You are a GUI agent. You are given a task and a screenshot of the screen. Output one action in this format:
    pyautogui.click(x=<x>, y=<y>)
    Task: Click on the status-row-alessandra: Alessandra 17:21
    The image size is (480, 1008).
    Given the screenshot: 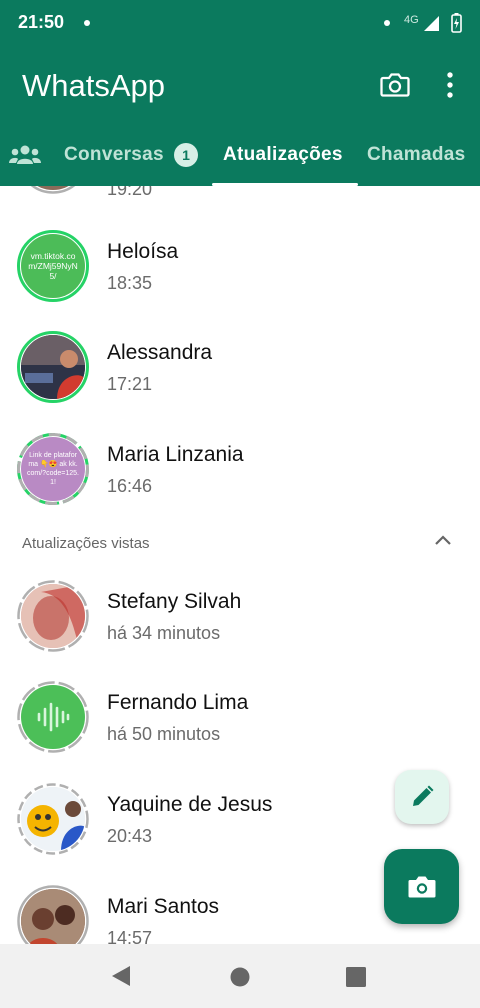 What is the action you would take?
    pyautogui.click(x=240, y=367)
    